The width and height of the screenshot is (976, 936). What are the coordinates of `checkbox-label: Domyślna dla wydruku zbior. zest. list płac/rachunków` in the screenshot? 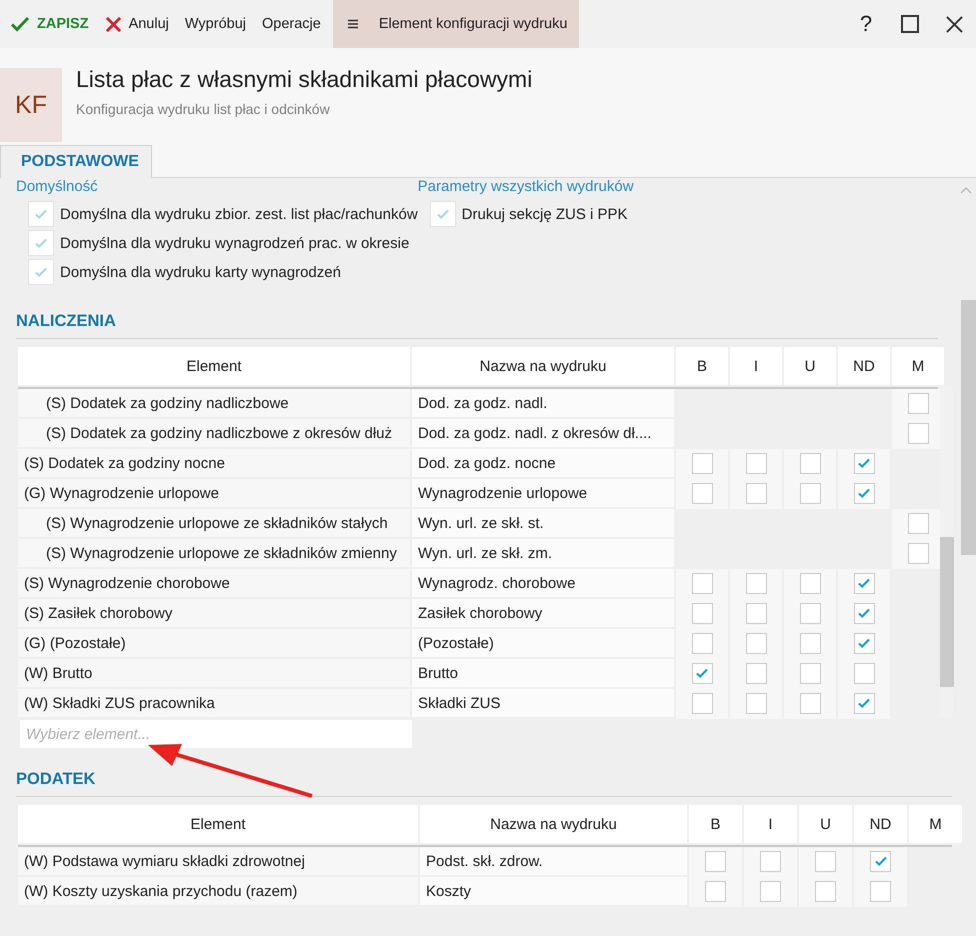 It's located at (239, 214).